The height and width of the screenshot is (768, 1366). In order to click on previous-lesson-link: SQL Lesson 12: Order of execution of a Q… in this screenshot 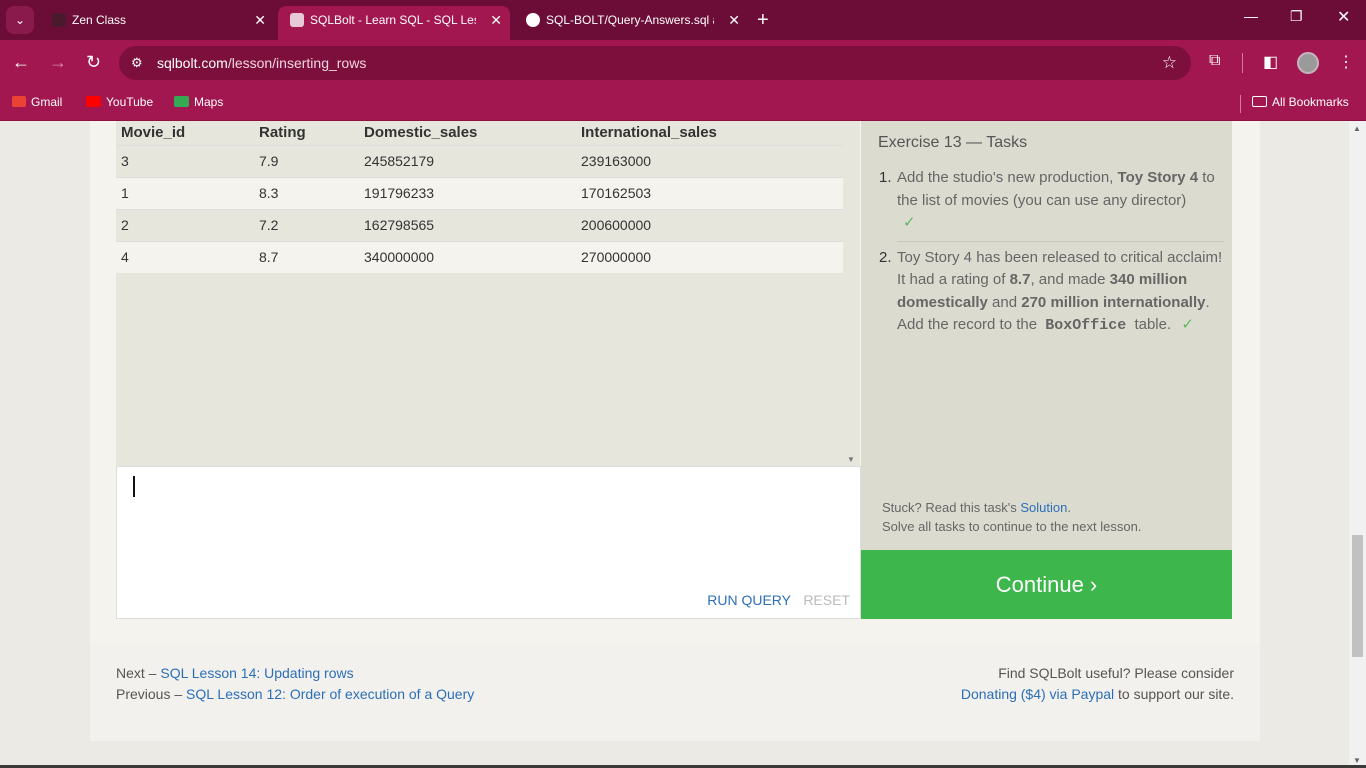, I will do `click(330, 694)`.